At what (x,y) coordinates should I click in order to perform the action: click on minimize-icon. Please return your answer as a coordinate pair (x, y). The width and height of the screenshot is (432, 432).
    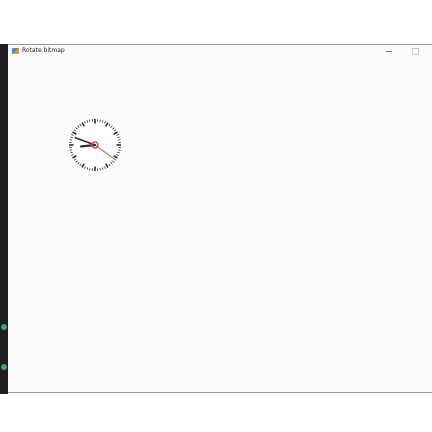
    Looking at the image, I should click on (389, 51).